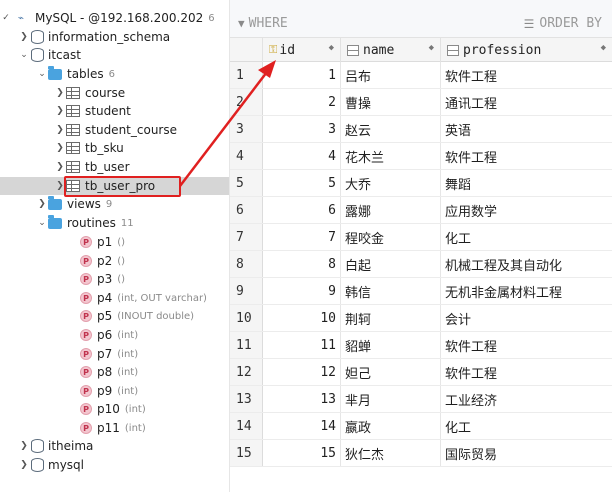  I want to click on table-row: 9 9 韩信 无机非金属材料工程, so click(421, 291).